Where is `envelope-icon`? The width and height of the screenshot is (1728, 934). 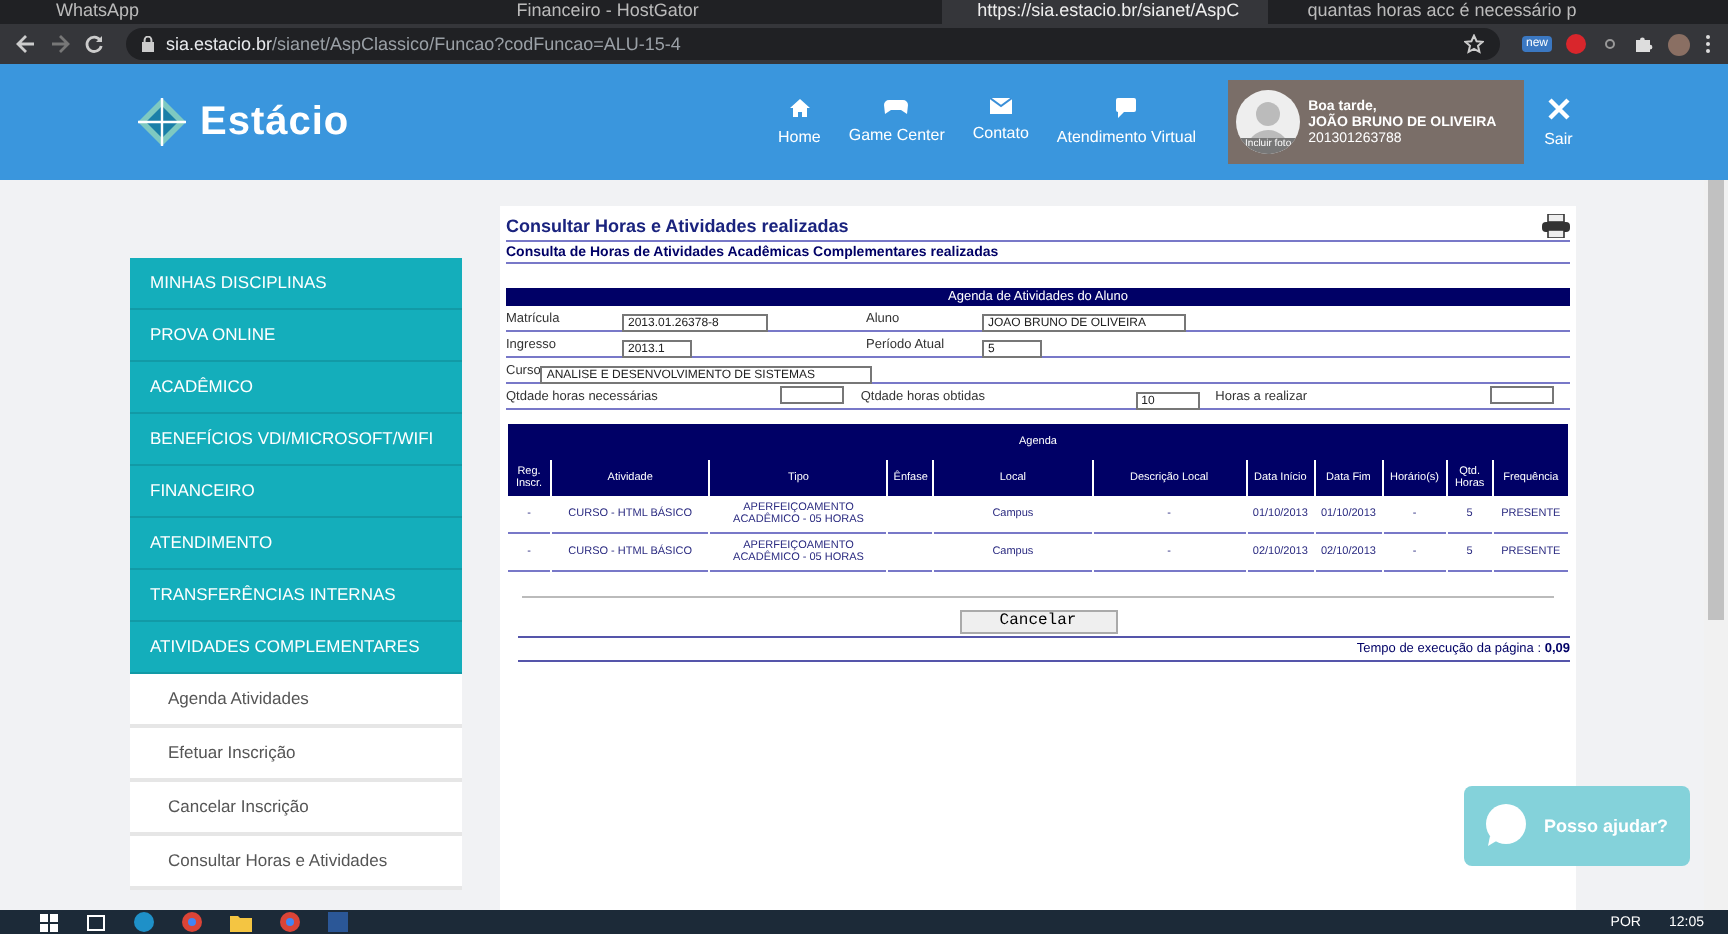 envelope-icon is located at coordinates (1000, 106).